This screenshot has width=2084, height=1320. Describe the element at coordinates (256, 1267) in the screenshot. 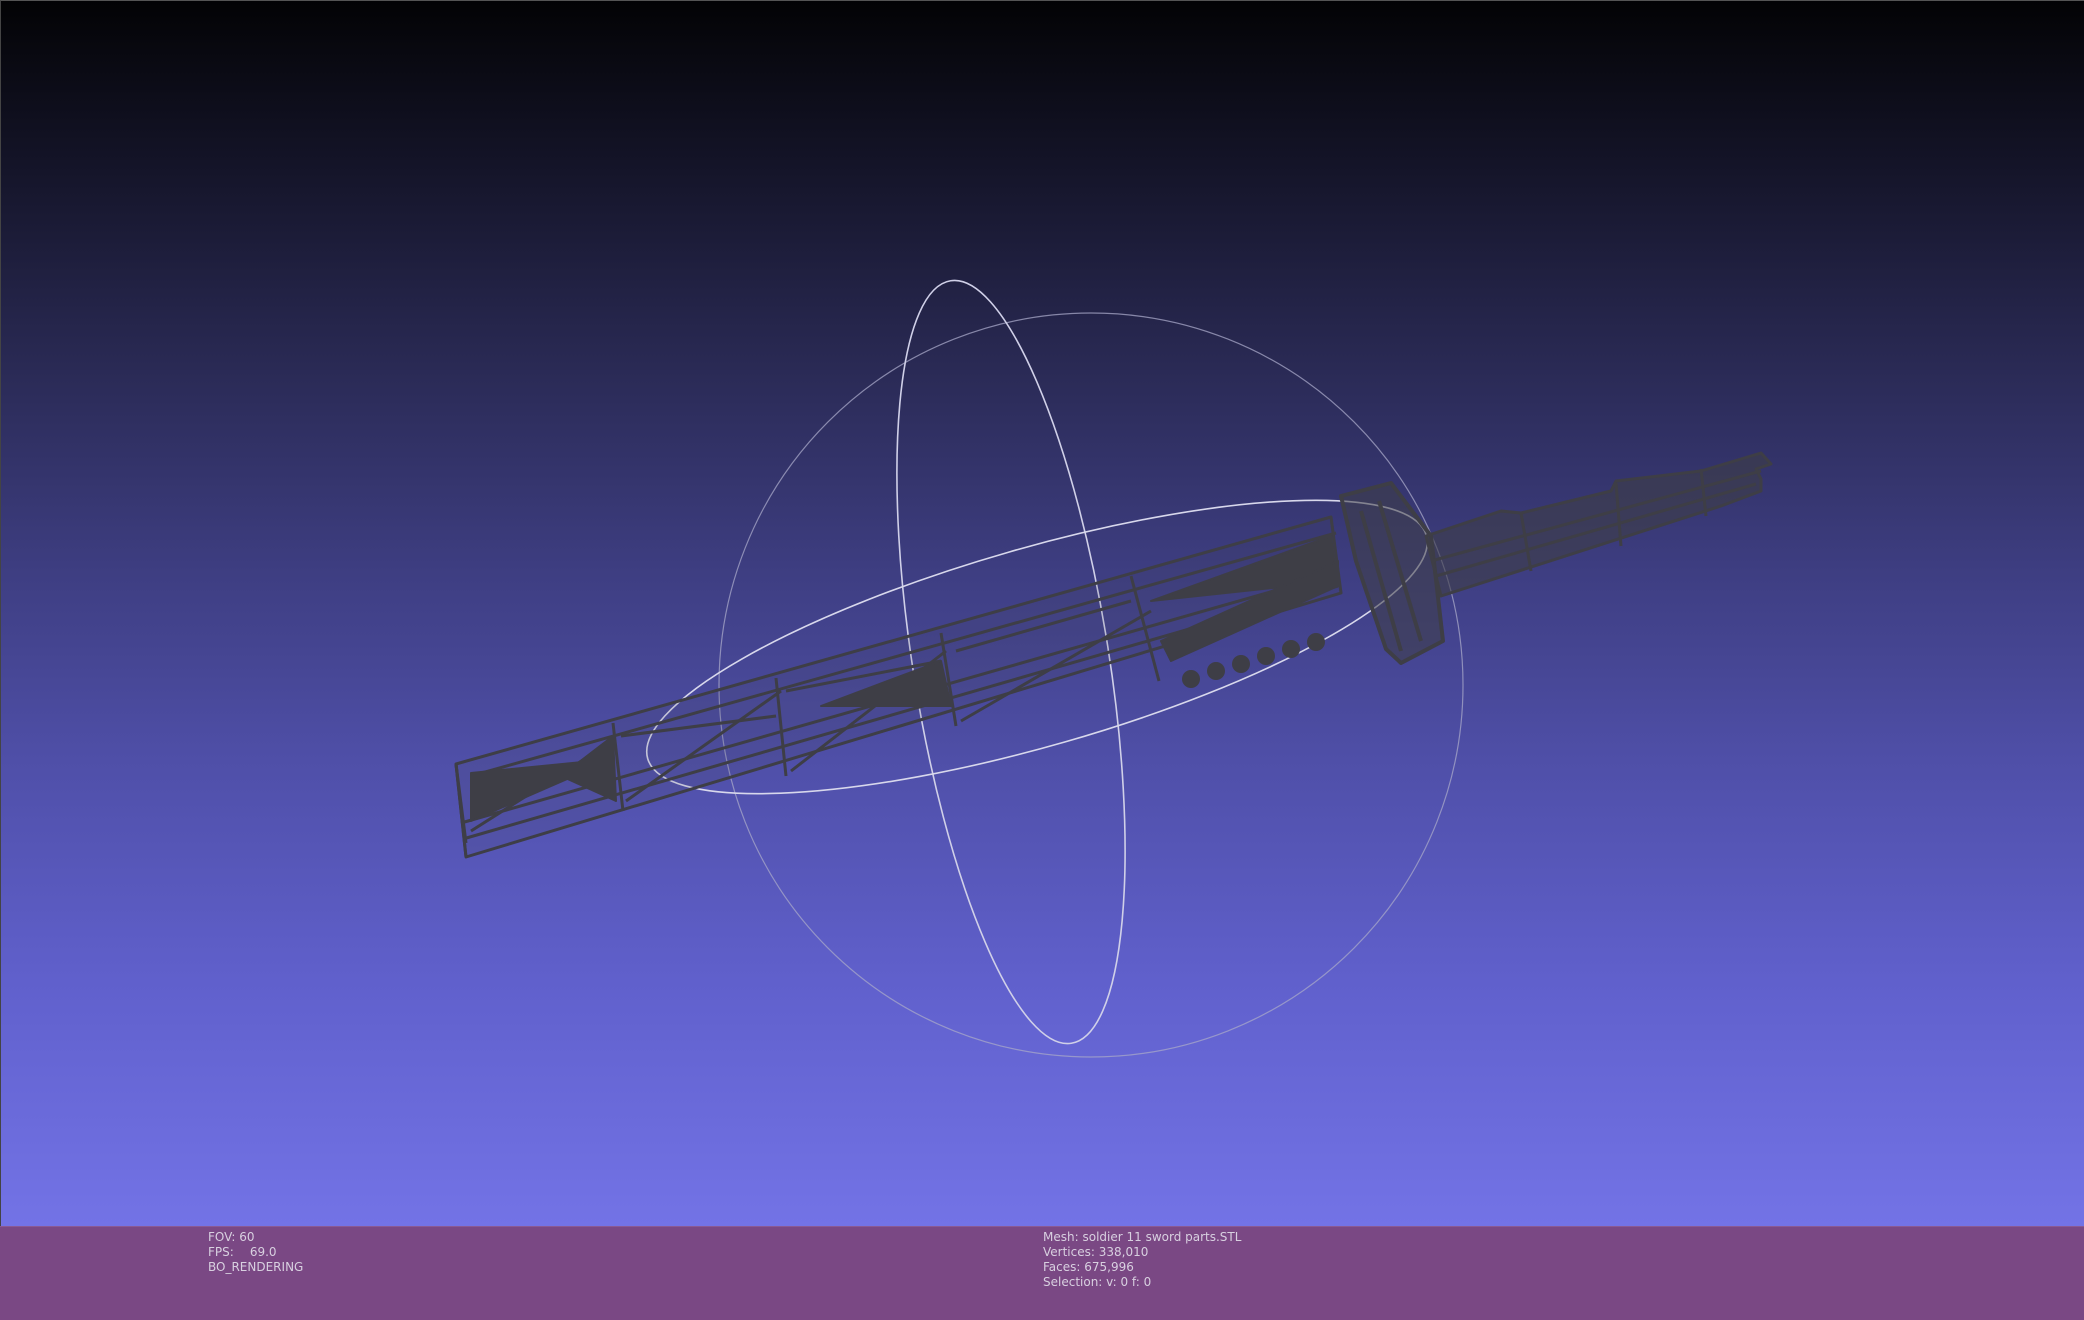

I see `render-mode: BO_RENDERING` at that location.